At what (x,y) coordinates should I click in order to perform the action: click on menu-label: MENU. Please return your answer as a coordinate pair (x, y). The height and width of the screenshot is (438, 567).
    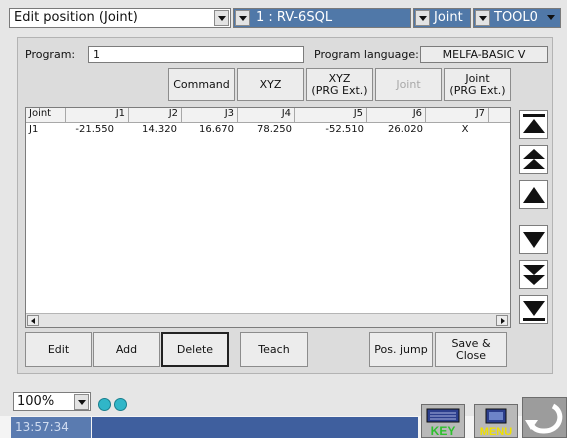
    Looking at the image, I should click on (496, 431).